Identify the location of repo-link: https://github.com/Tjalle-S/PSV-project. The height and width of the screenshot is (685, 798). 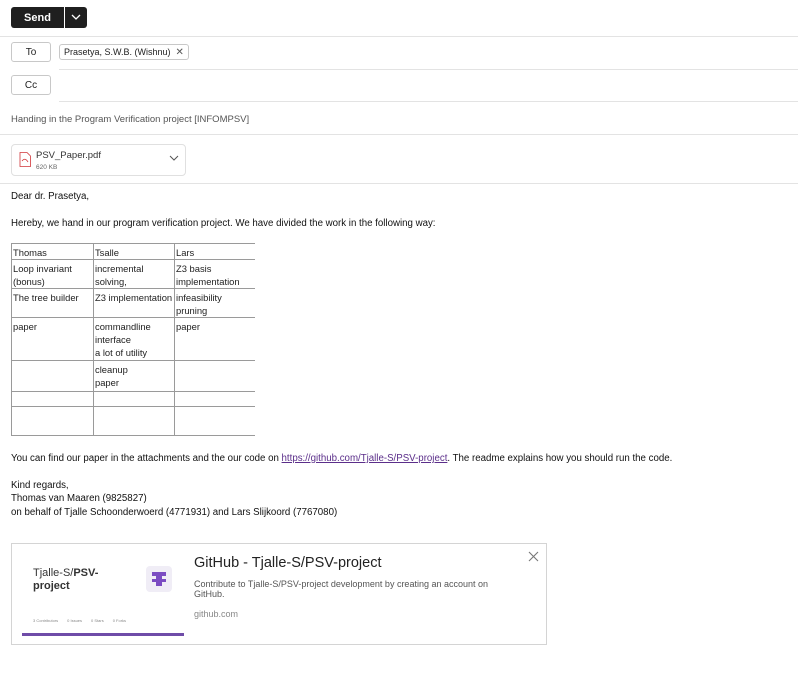
(365, 458).